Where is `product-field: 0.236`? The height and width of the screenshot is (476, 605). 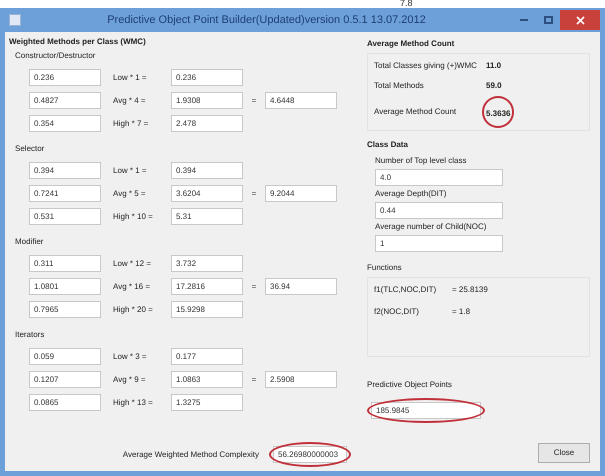 product-field: 0.236 is located at coordinates (207, 77).